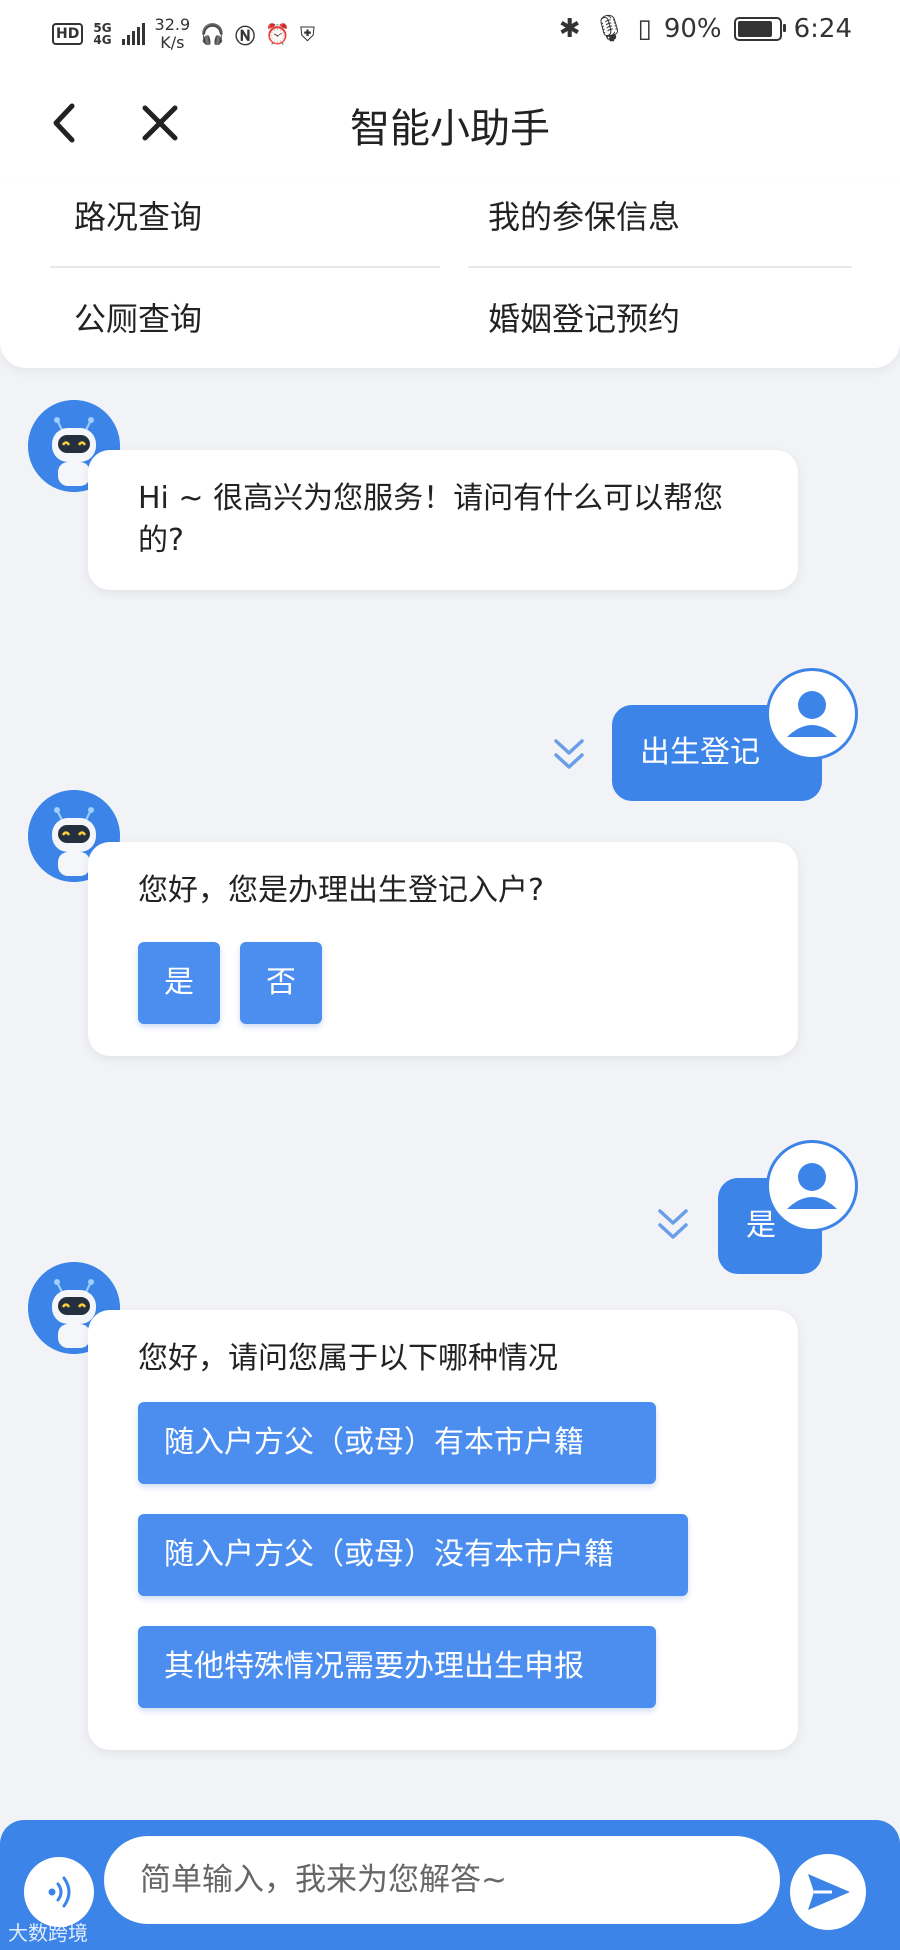  I want to click on battery-icon, so click(759, 29).